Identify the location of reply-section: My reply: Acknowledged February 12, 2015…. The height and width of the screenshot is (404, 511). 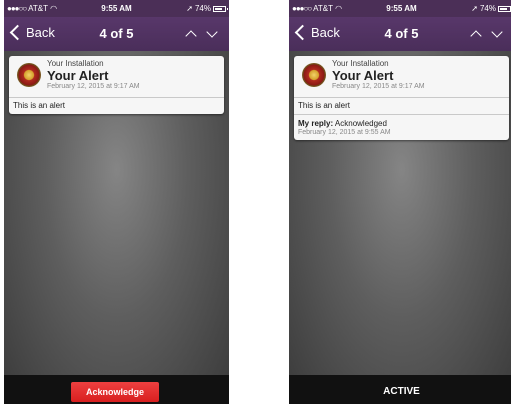
(401, 127).